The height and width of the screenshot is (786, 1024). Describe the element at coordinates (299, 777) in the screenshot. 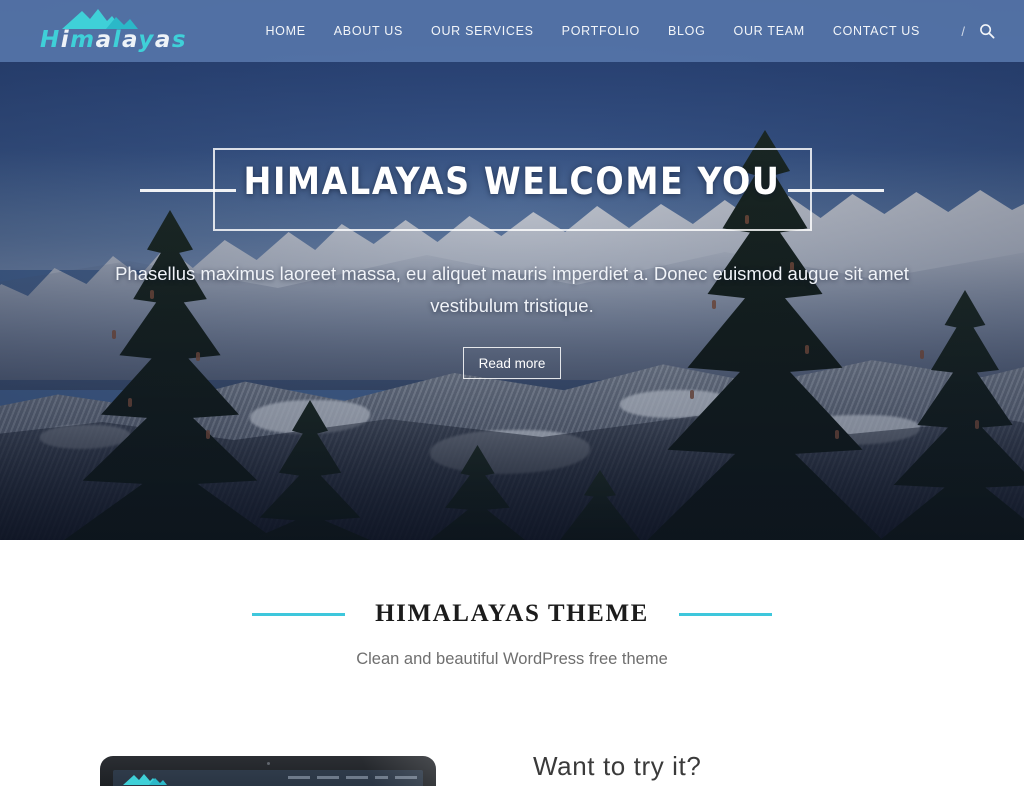

I see `screen-nav-bar` at that location.